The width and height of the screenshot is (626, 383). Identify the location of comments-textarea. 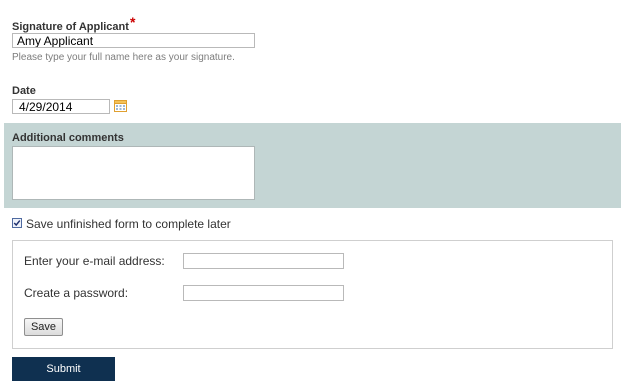
(133, 173).